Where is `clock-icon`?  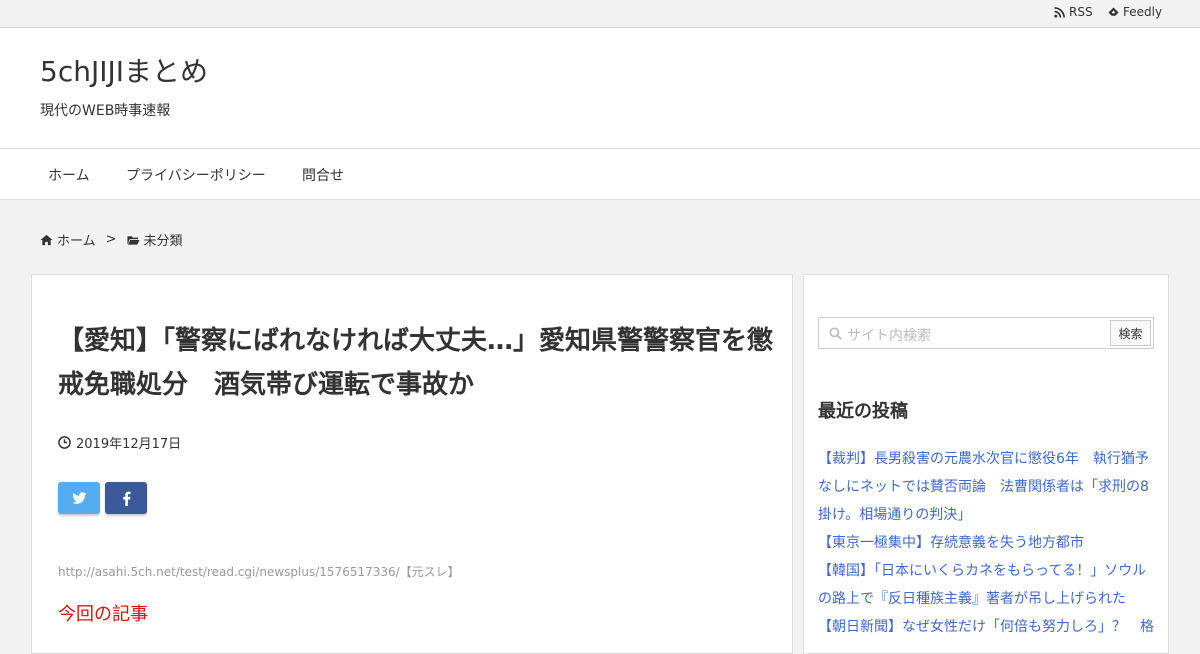
clock-icon is located at coordinates (64, 442).